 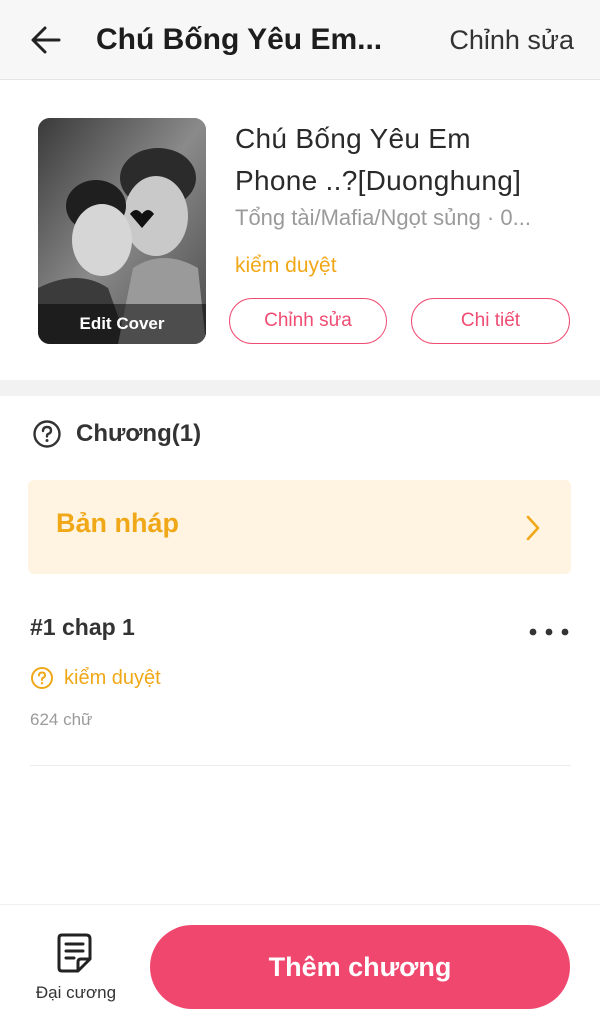 I want to click on header-edit-button: Chỉnh sửa, so click(x=511, y=40).